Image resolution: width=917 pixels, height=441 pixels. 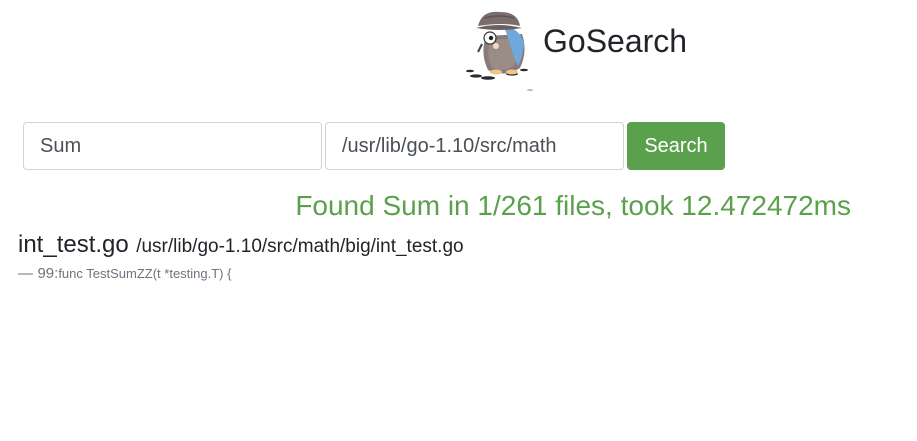 What do you see at coordinates (615, 41) in the screenshot?
I see `app-title: GoSearch` at bounding box center [615, 41].